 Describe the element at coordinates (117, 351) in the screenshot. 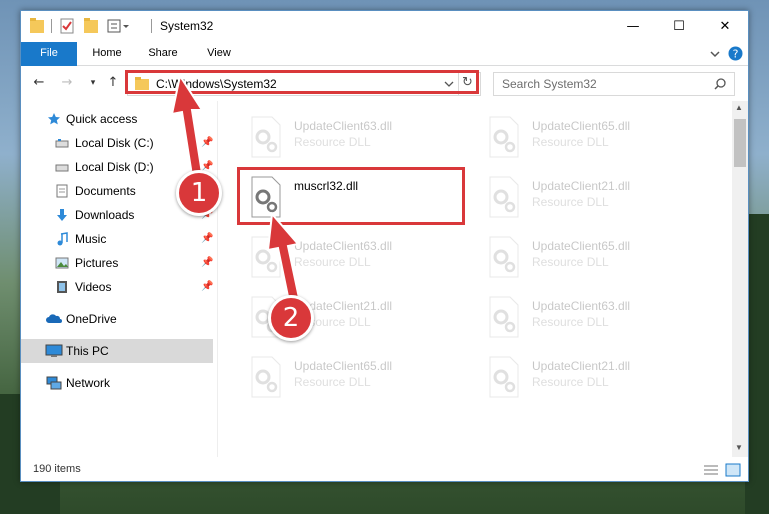

I see `nav-this-pc: This PC` at that location.